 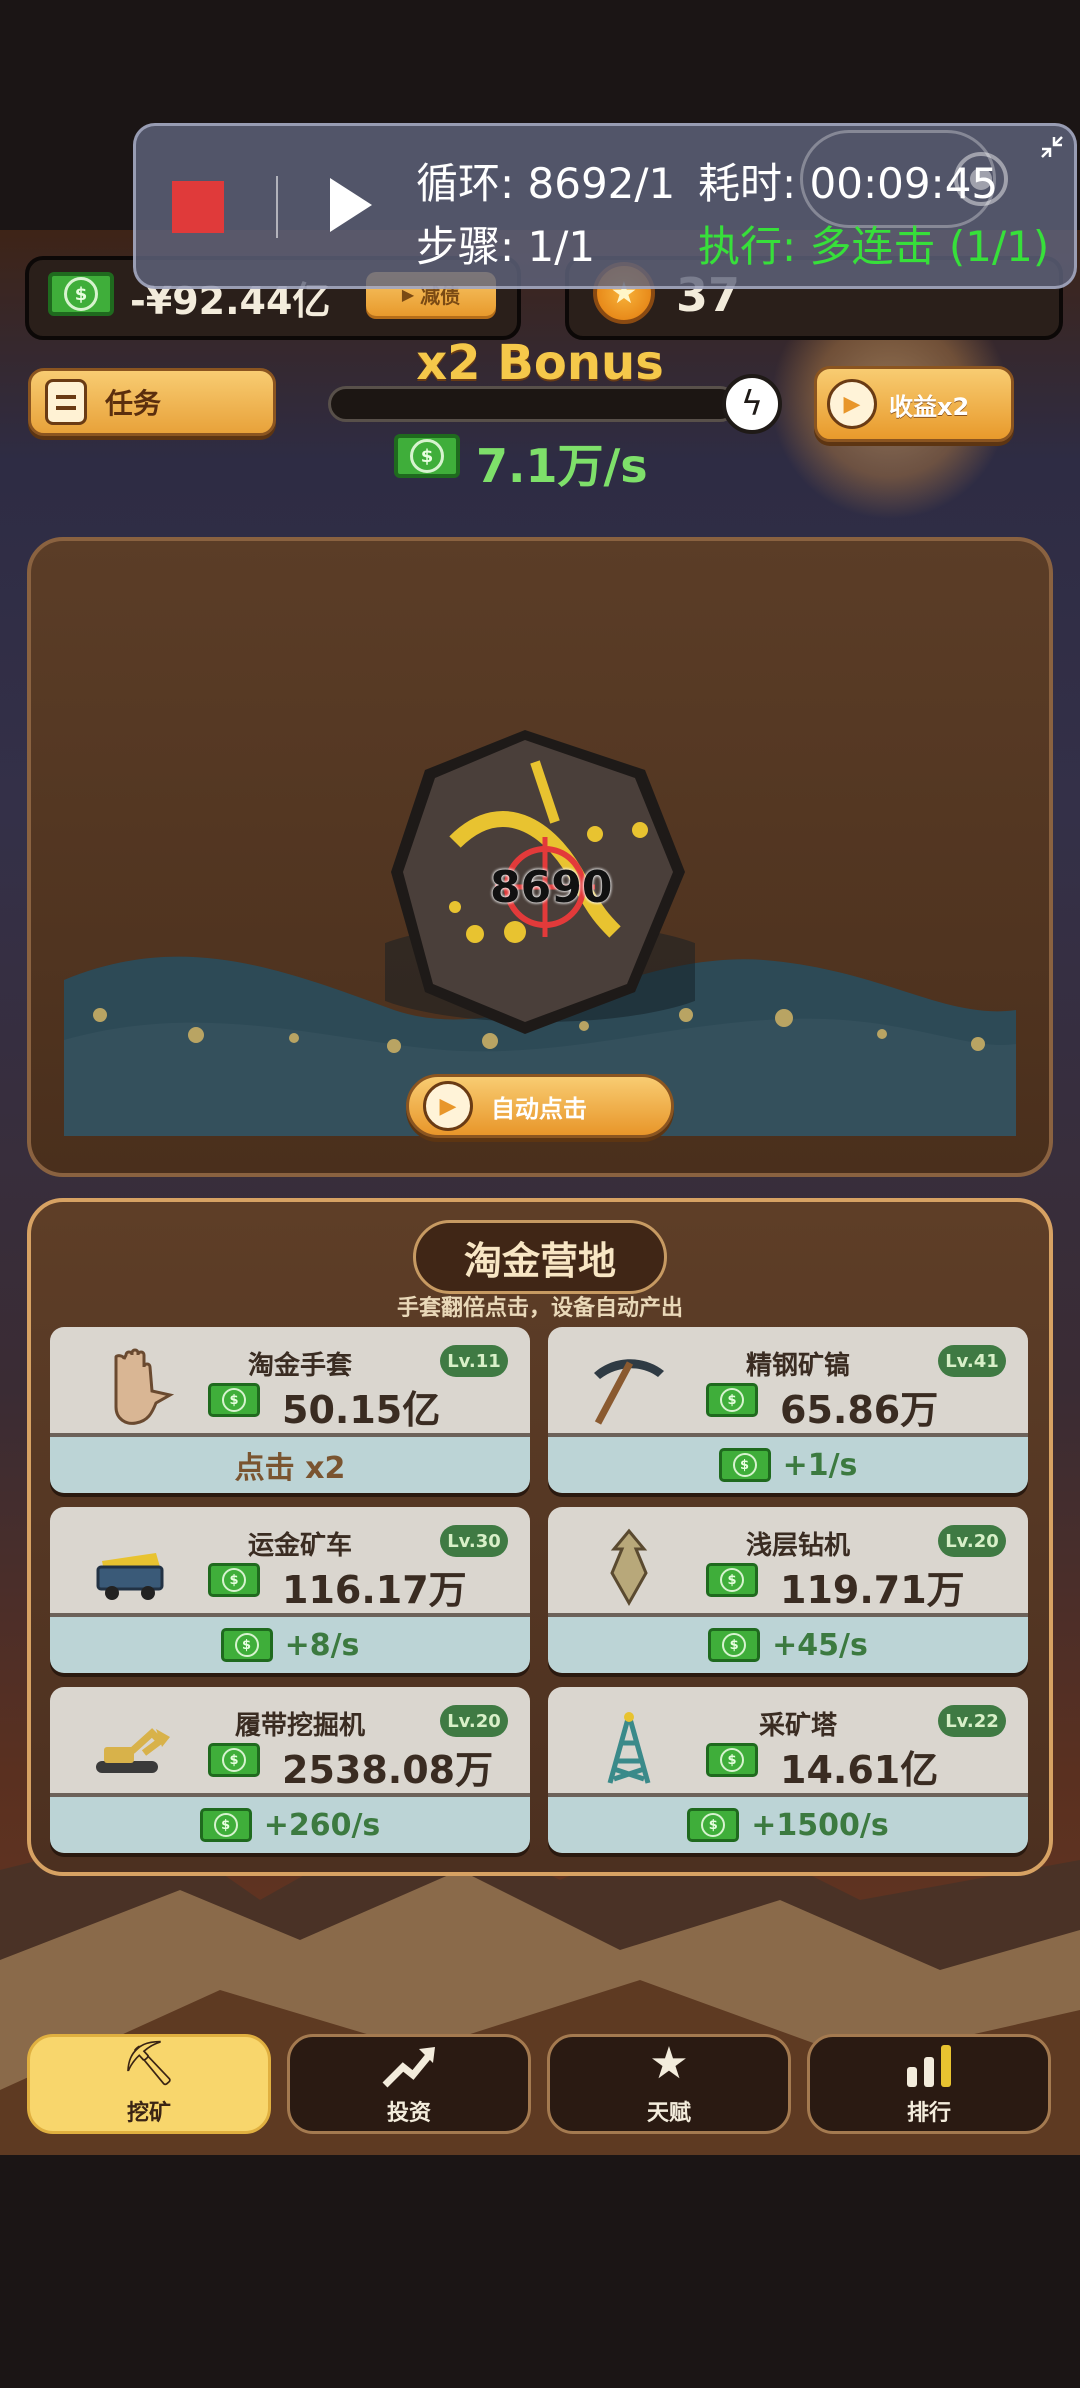 What do you see at coordinates (629, 1567) in the screenshot?
I see `drill-icon` at bounding box center [629, 1567].